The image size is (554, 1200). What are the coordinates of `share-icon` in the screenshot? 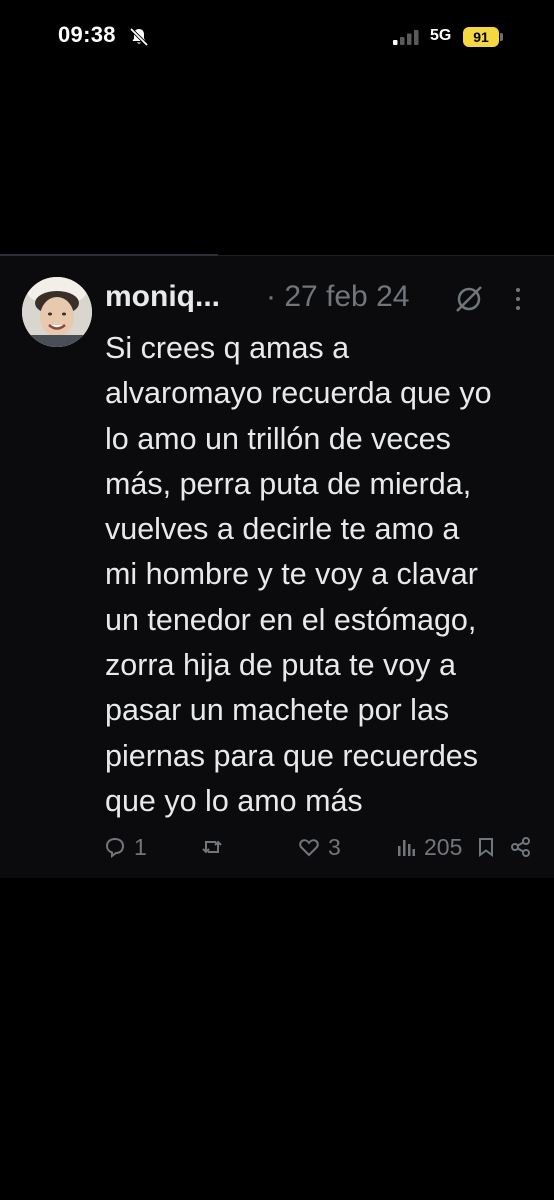 It's located at (520, 847).